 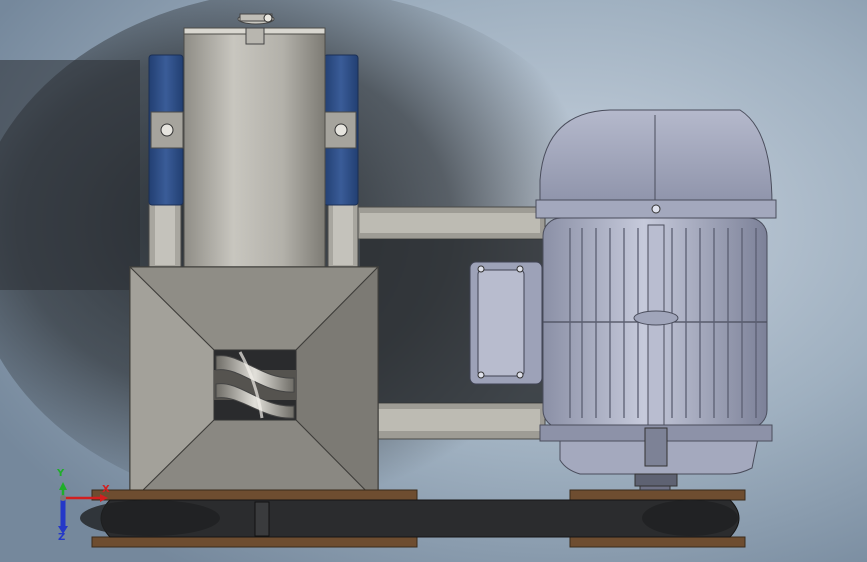 What do you see at coordinates (254, 141) in the screenshot?
I see `cylinder-icon` at bounding box center [254, 141].